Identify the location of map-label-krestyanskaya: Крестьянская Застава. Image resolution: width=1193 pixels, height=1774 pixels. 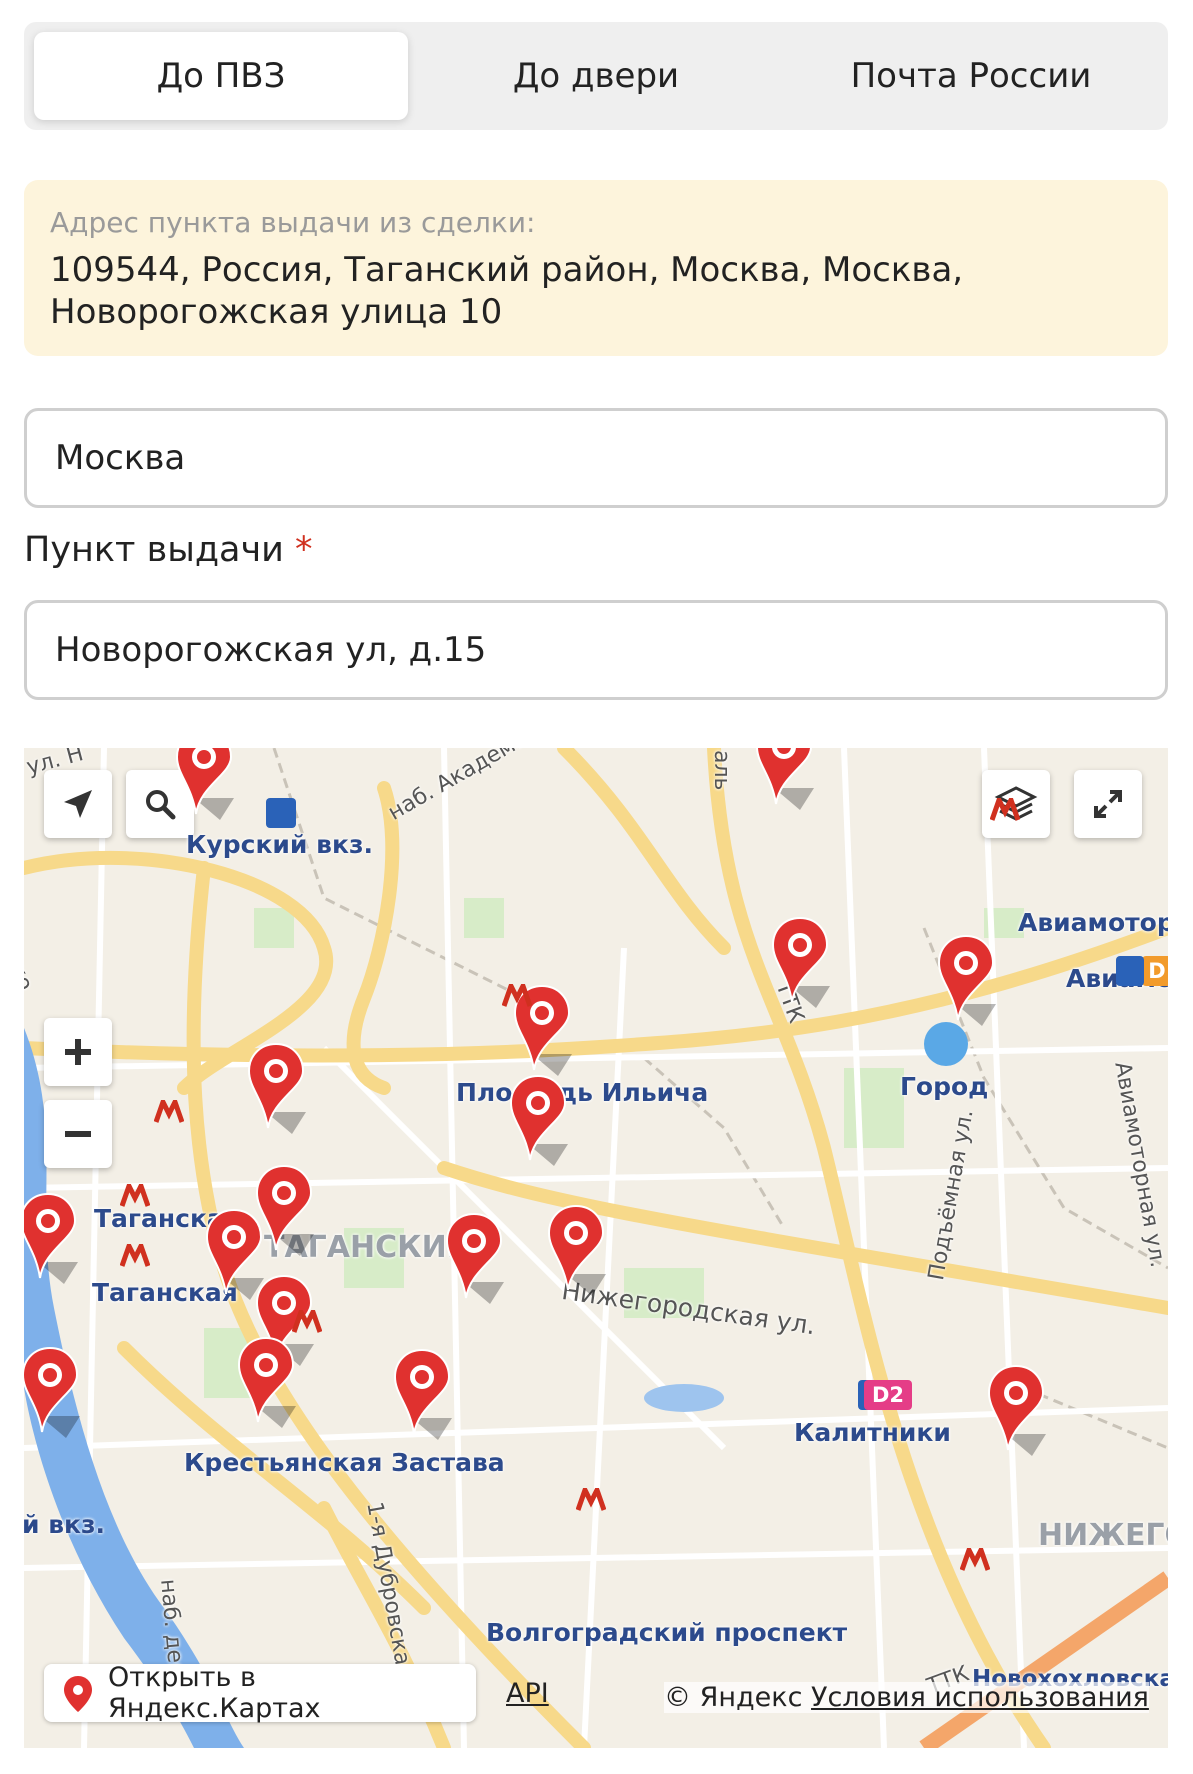
(344, 1462).